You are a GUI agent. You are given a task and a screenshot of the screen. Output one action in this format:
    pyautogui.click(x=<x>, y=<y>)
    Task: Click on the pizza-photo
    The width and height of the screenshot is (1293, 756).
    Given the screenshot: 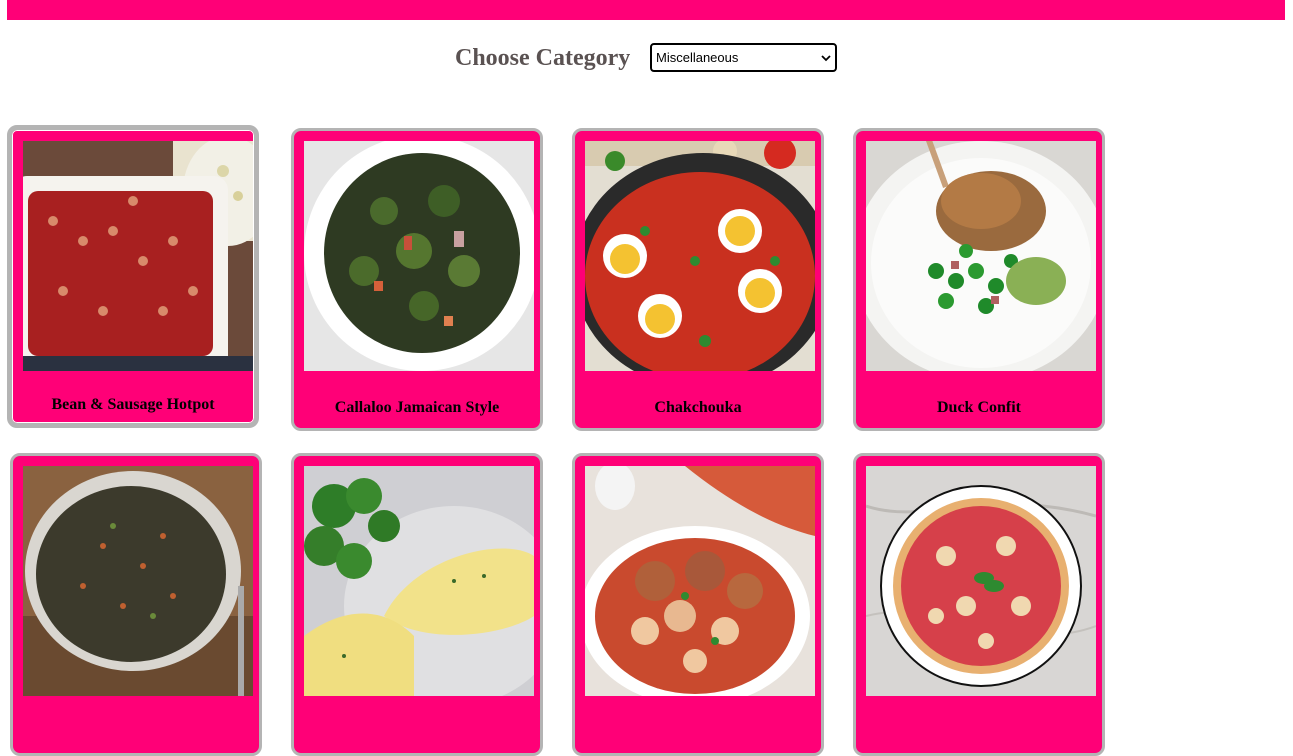 What is the action you would take?
    pyautogui.click(x=981, y=581)
    